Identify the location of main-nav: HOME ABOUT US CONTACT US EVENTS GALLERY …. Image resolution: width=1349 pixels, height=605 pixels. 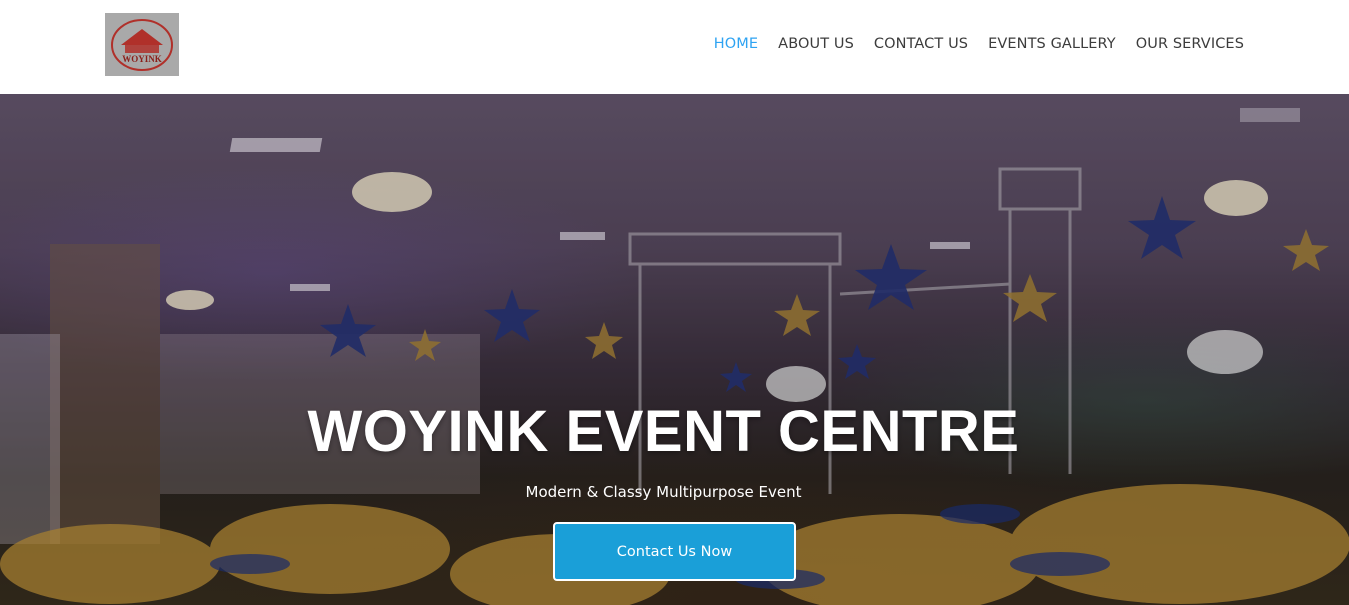
(979, 44).